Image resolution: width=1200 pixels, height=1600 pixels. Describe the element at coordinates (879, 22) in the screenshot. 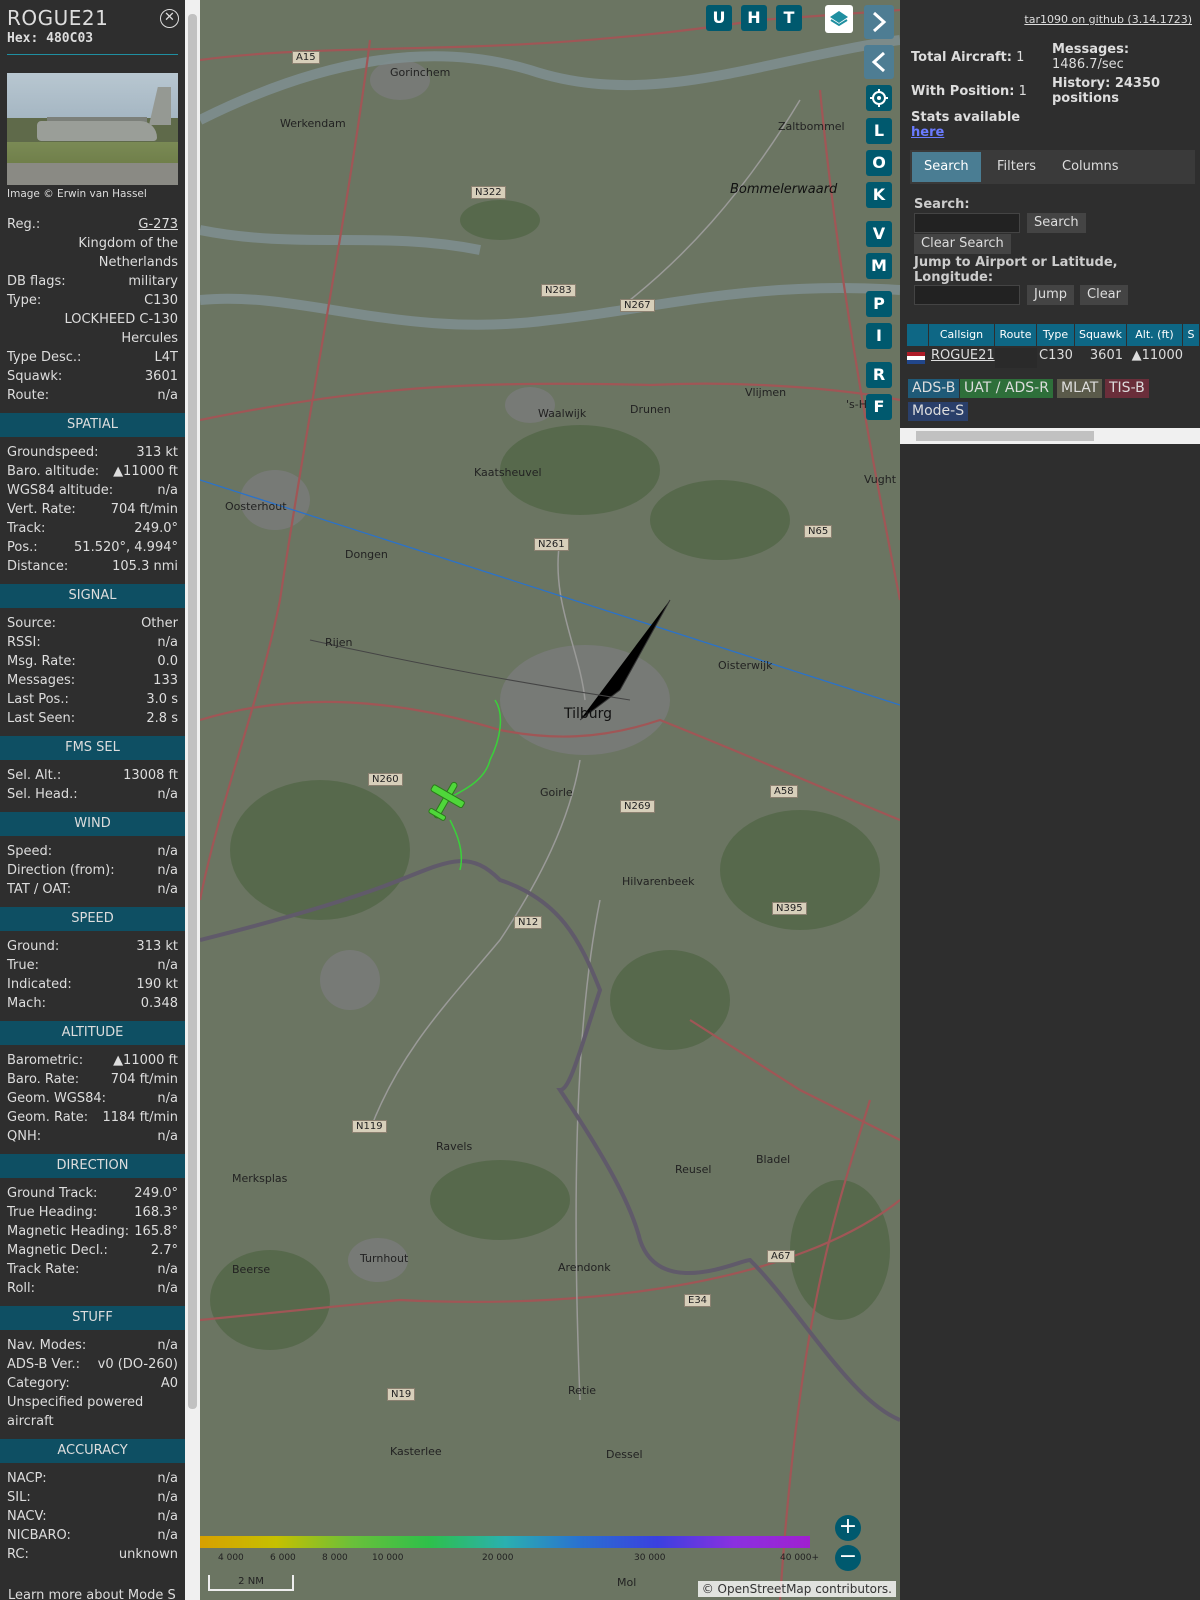

I see `expand-right-button` at that location.